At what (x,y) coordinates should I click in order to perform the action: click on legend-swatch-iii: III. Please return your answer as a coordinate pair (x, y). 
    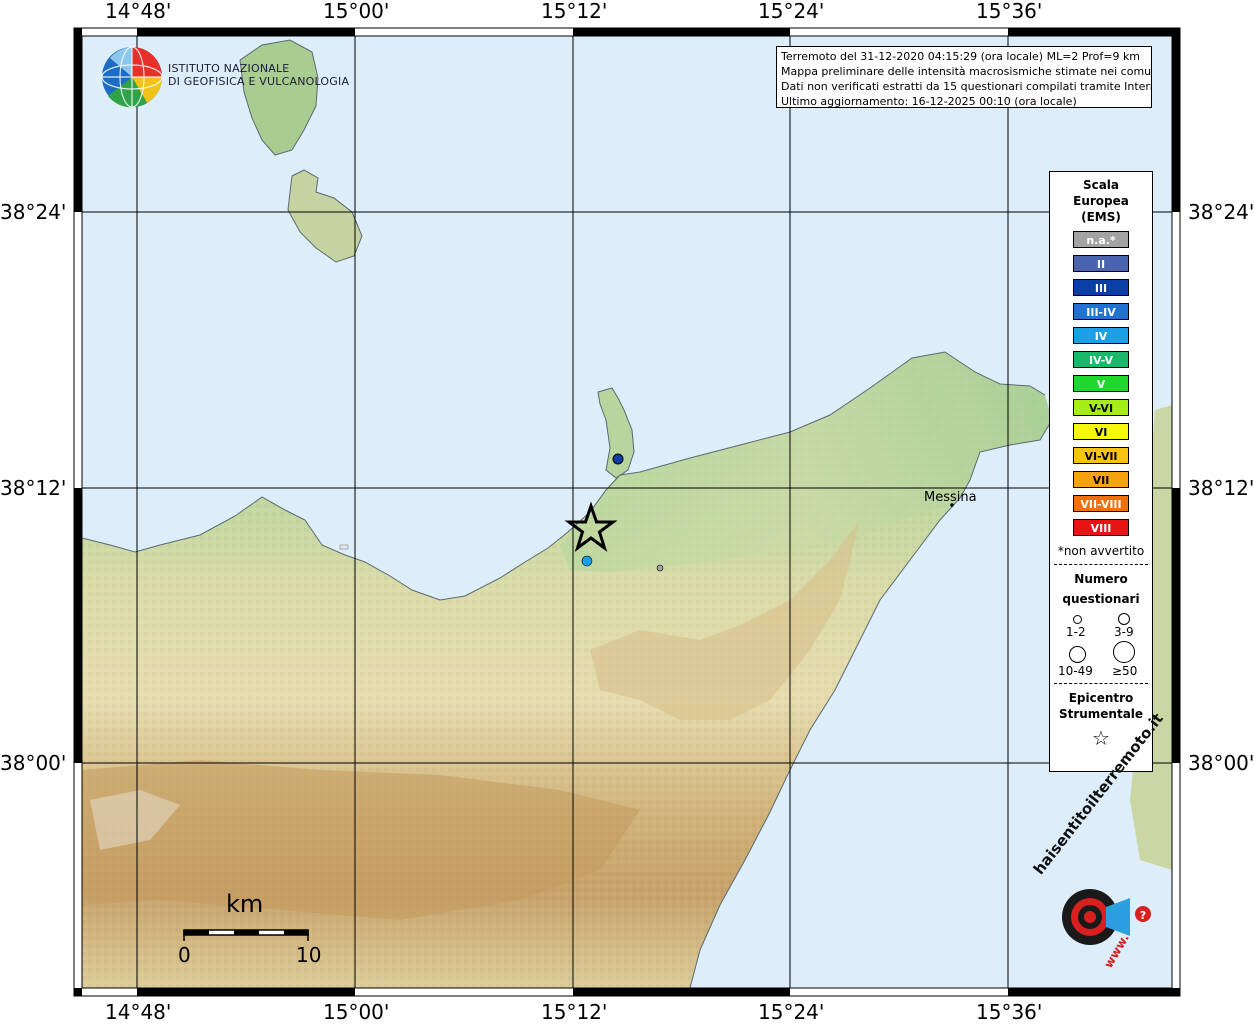
    Looking at the image, I should click on (1101, 287).